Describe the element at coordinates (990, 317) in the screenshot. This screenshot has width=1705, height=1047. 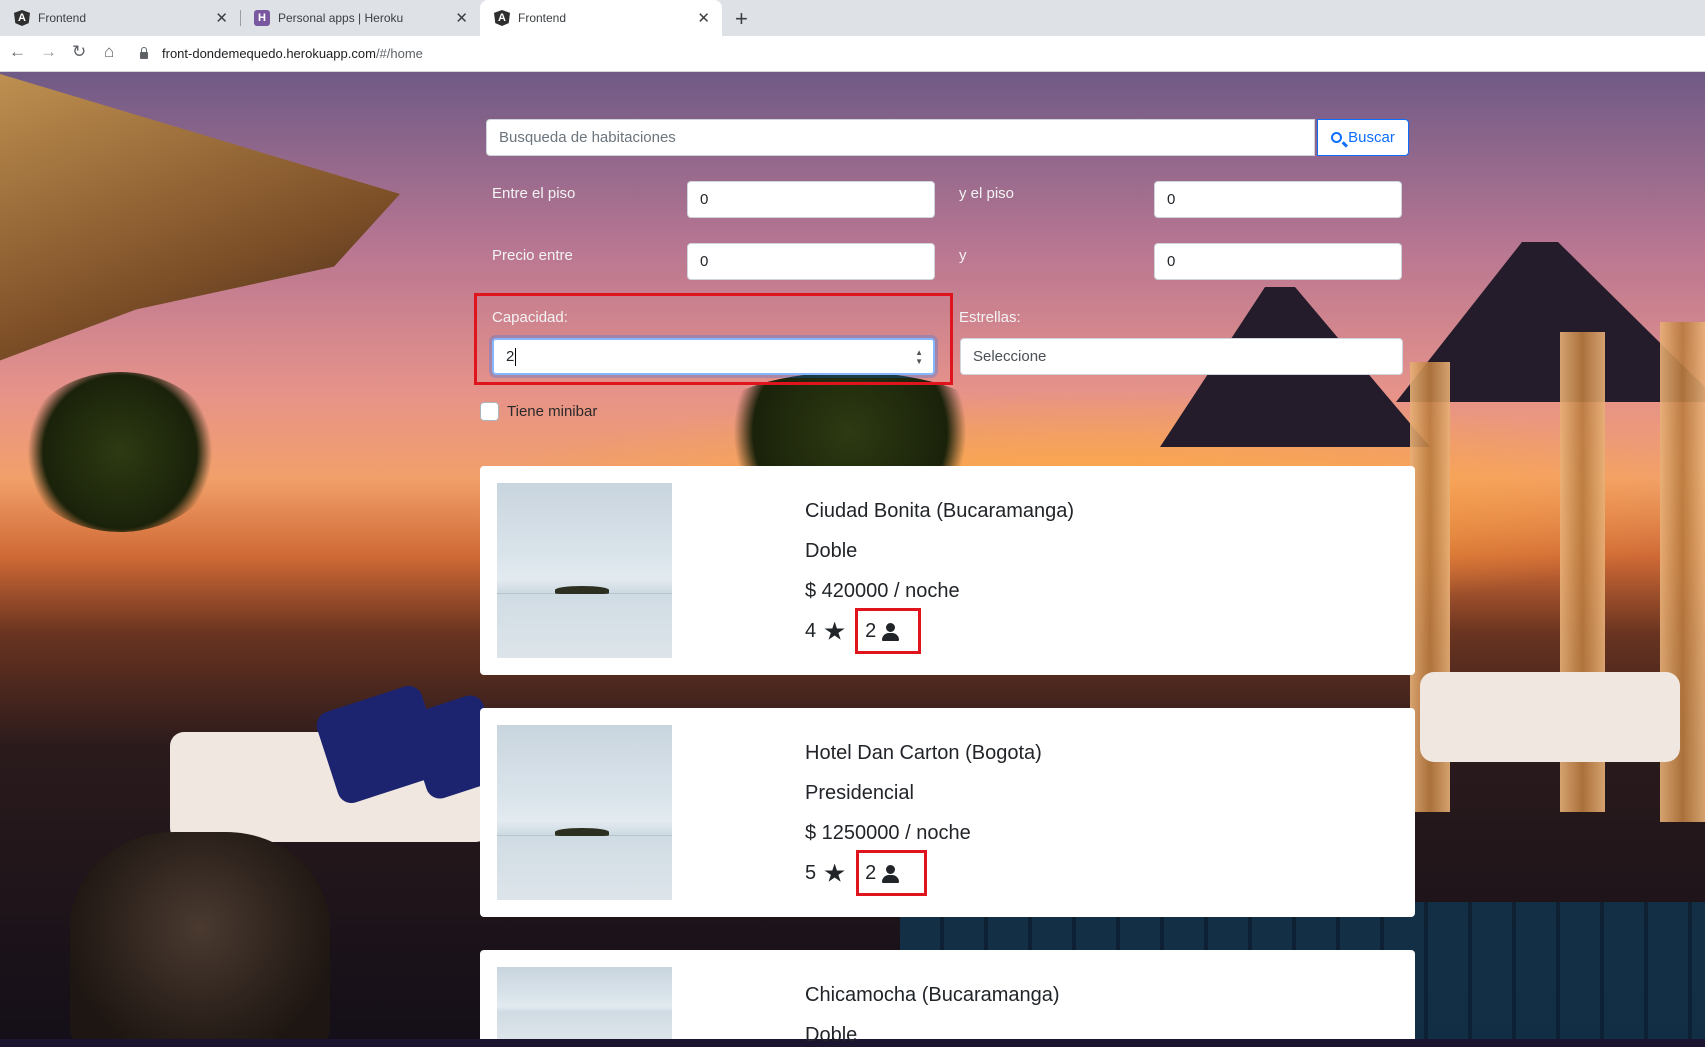
I see `stars-label: Estrellas:` at that location.